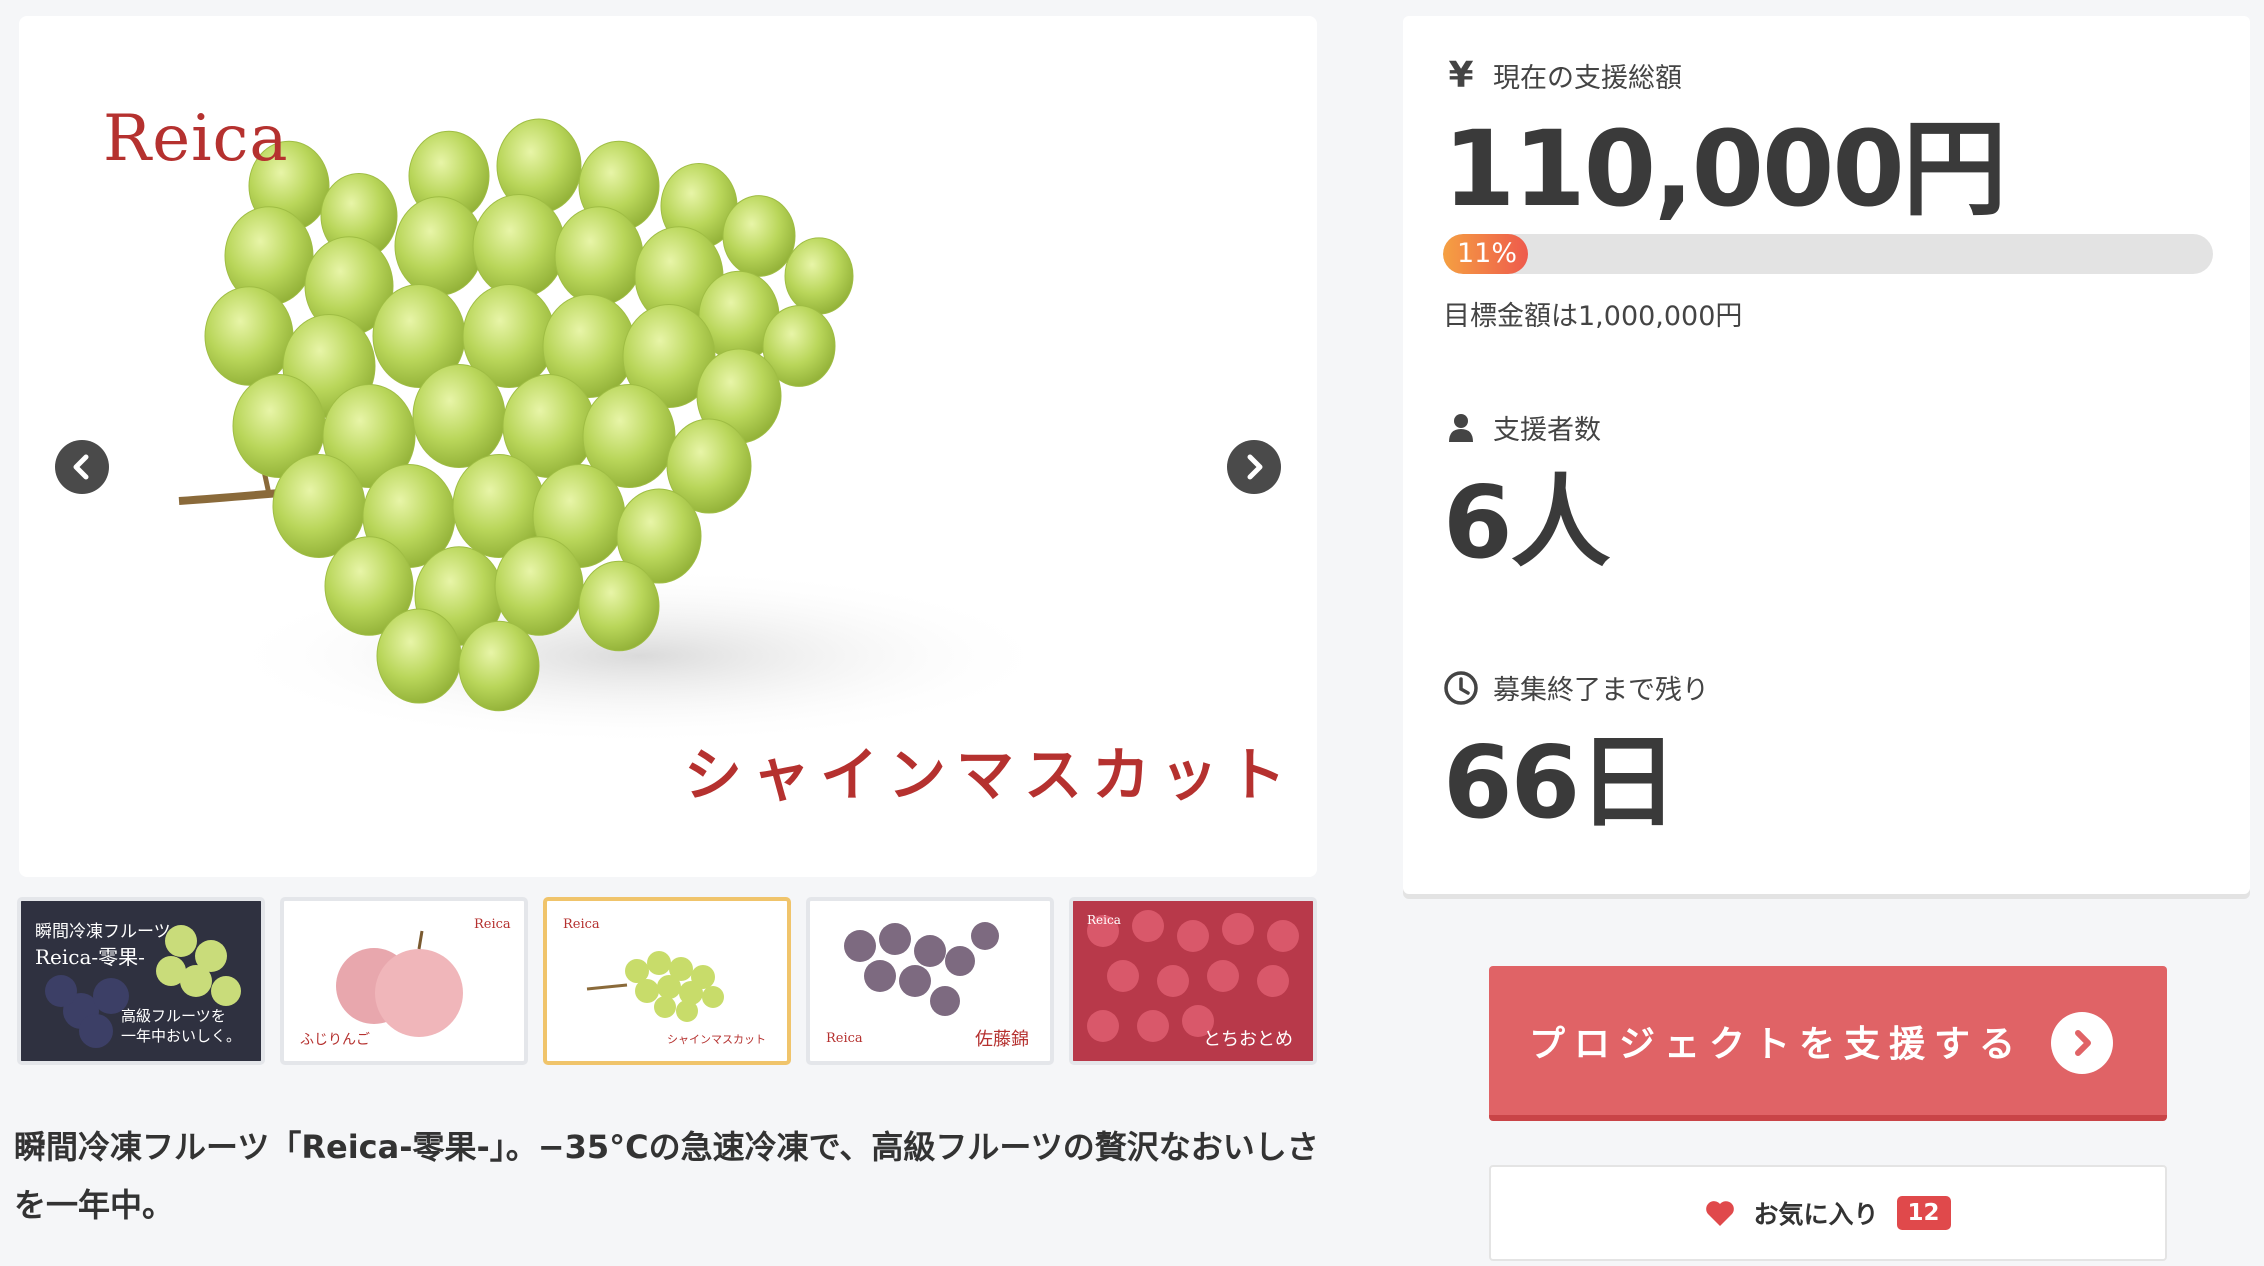 This screenshot has height=1266, width=2264. What do you see at coordinates (1193, 981) in the screenshot?
I see `thumbnail-5: Reica とちおとめ` at bounding box center [1193, 981].